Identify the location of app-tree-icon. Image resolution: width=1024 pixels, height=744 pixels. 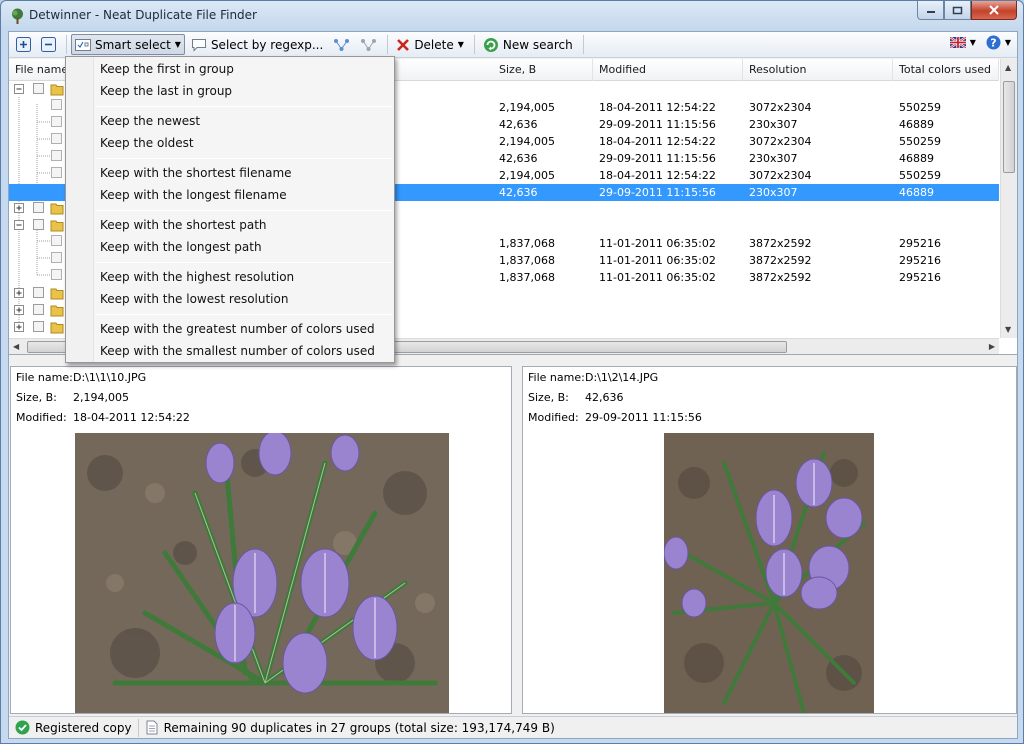
(17, 16).